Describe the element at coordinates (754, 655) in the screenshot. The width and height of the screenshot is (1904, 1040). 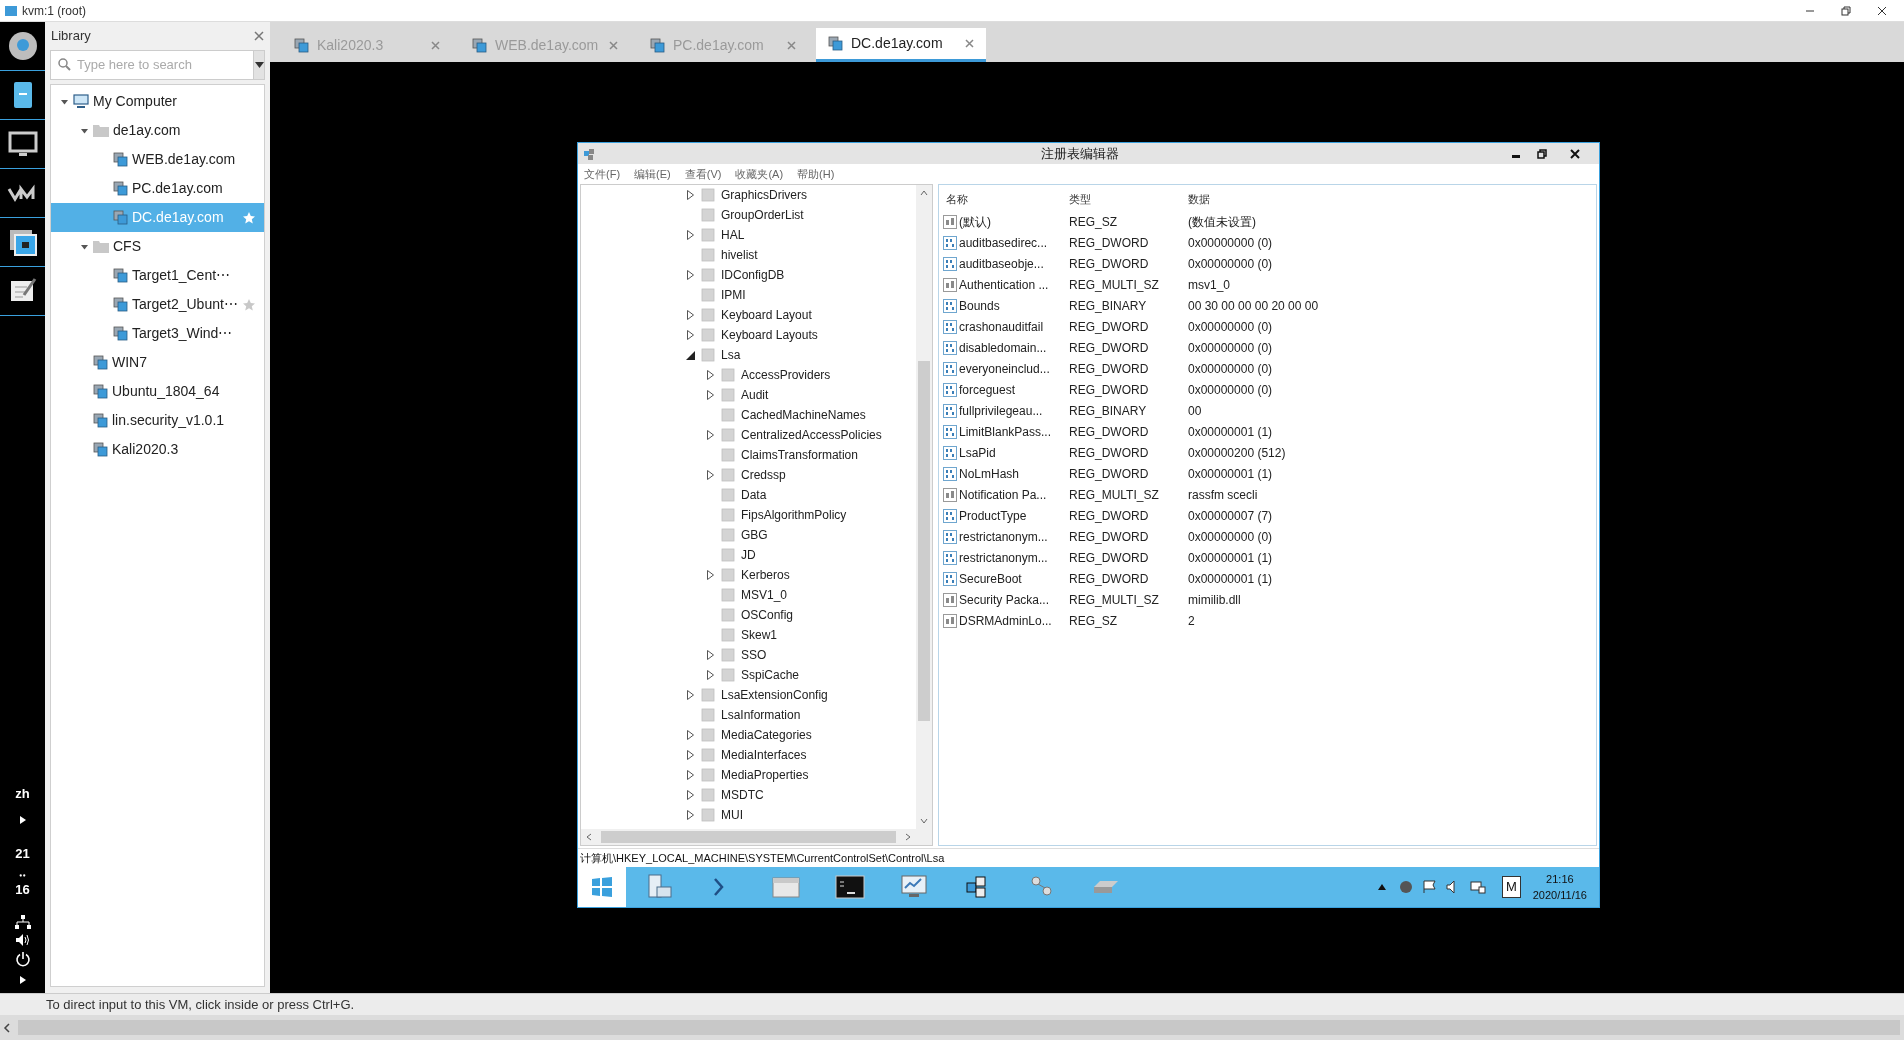
I see `tree-item: SSO` at that location.